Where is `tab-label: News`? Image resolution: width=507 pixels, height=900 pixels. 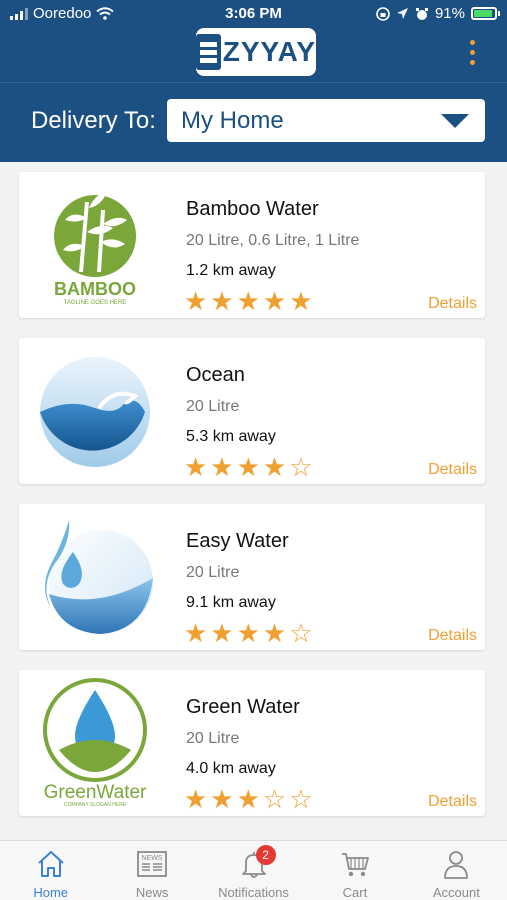 tab-label: News is located at coordinates (152, 892).